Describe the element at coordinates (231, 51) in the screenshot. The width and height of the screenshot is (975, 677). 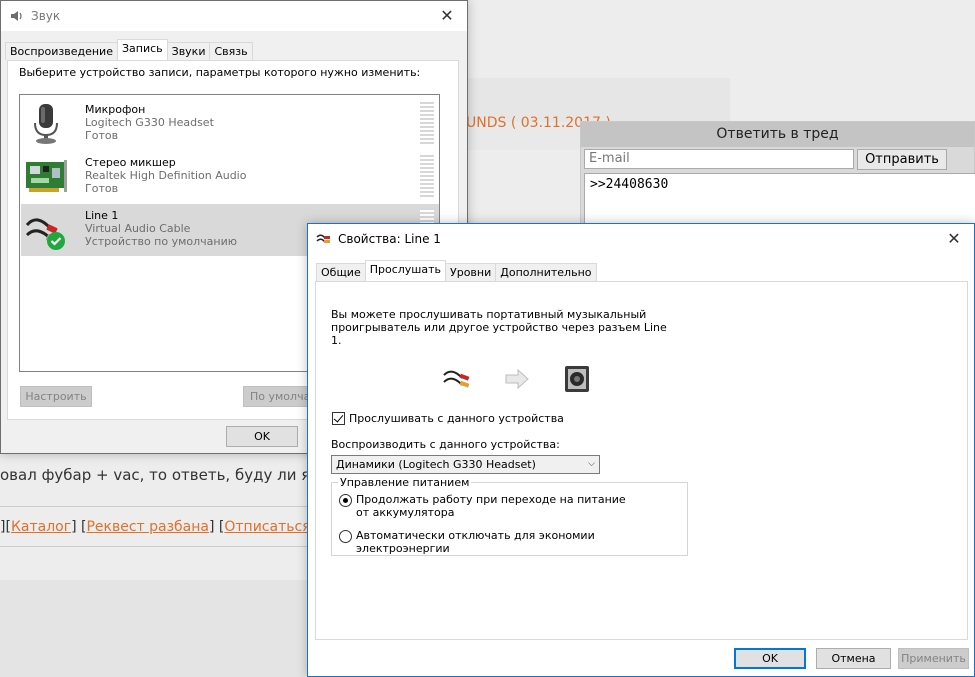
I see `tab-communications: Связь` at that location.